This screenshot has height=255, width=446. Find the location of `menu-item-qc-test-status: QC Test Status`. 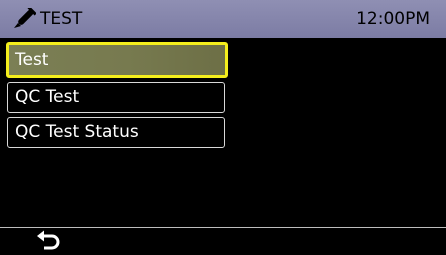

menu-item-qc-test-status: QC Test Status is located at coordinates (116, 132).